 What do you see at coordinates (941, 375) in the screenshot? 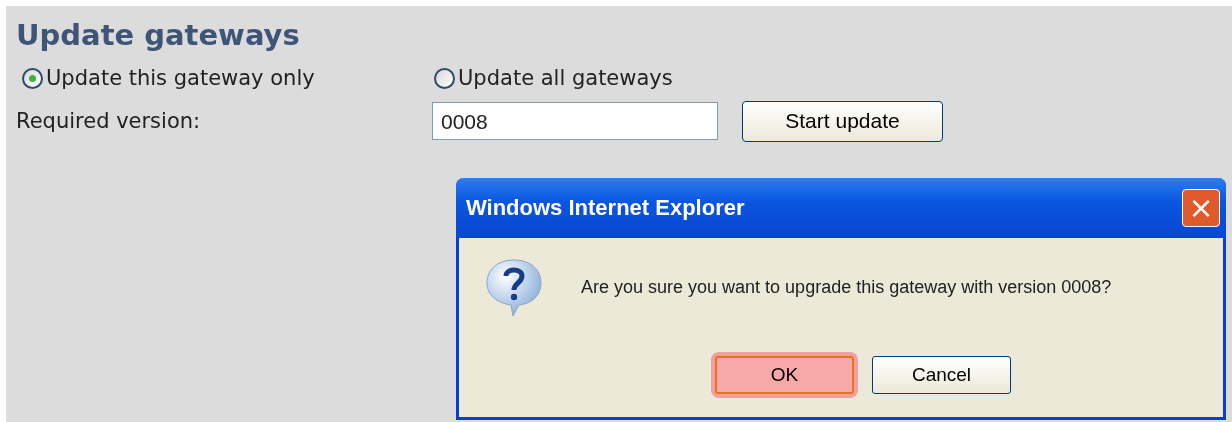
I see `cancel-button: Cancel` at bounding box center [941, 375].